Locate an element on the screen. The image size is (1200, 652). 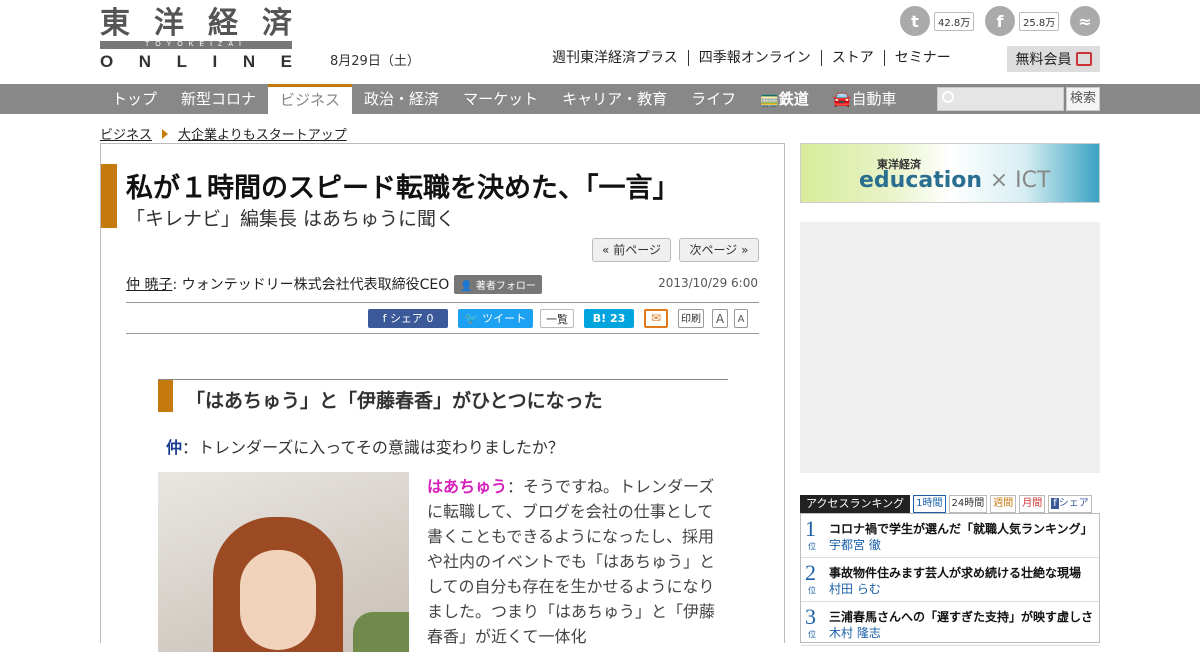
author-title: : ウォンテッドリー株式会社代表取締役CEO is located at coordinates (311, 285).